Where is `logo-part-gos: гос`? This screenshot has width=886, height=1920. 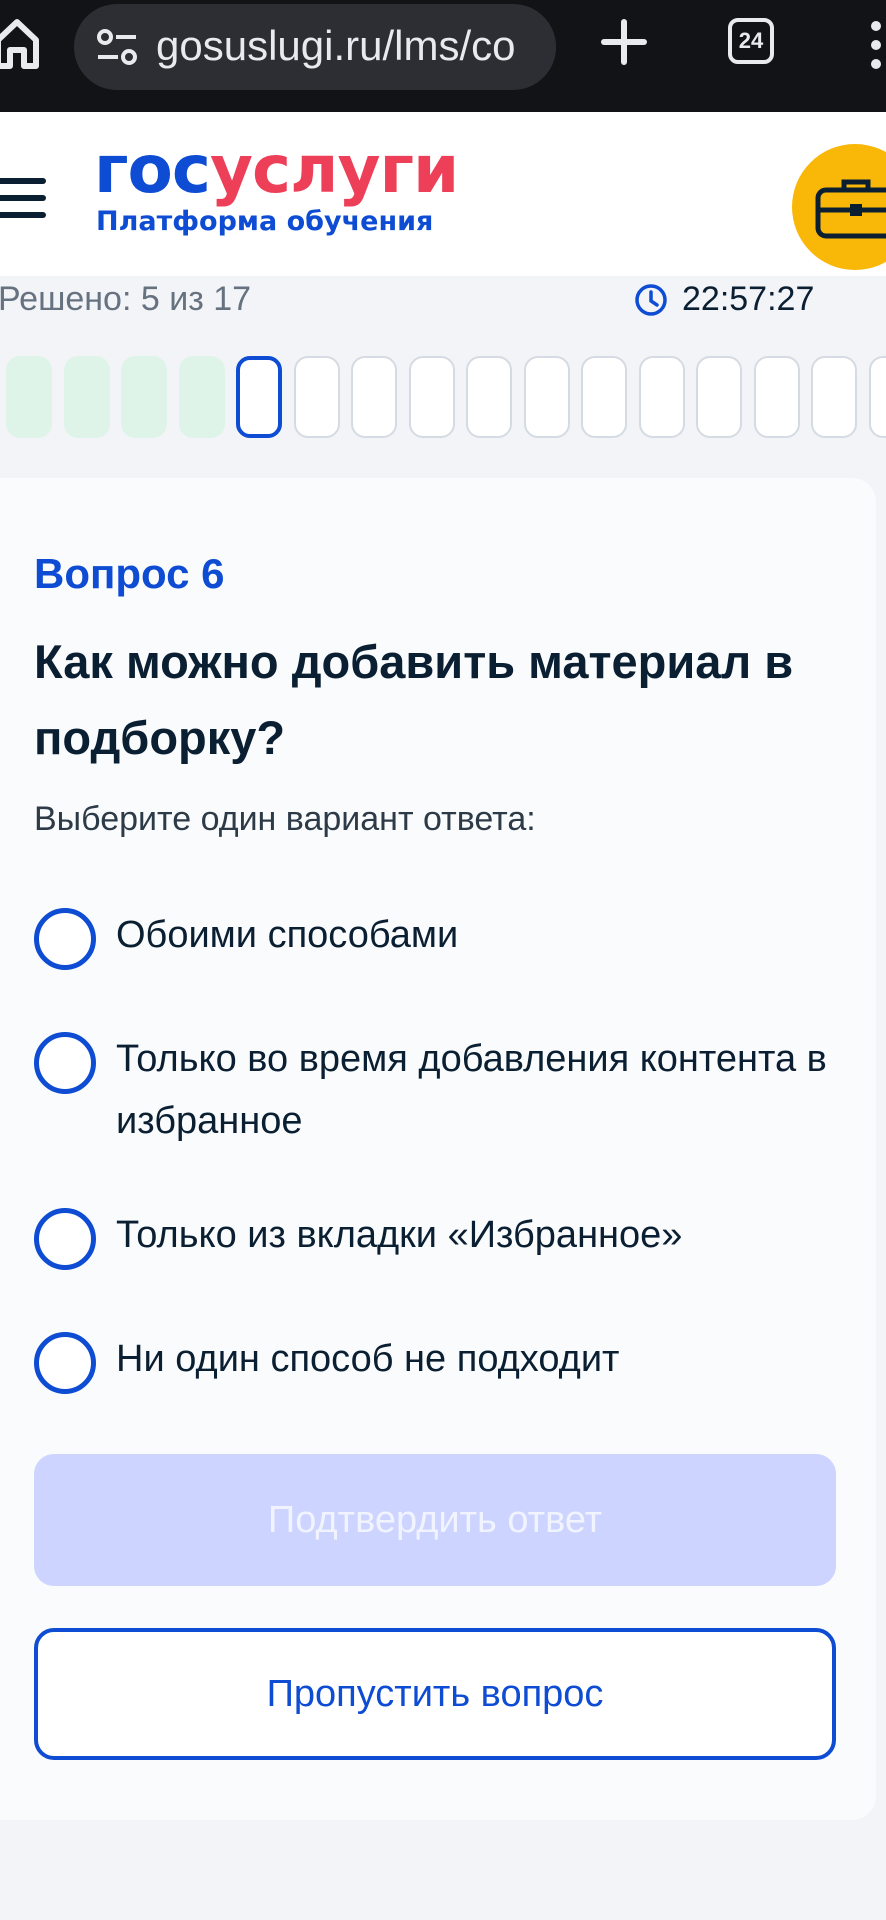 logo-part-gos: гос is located at coordinates (152, 169).